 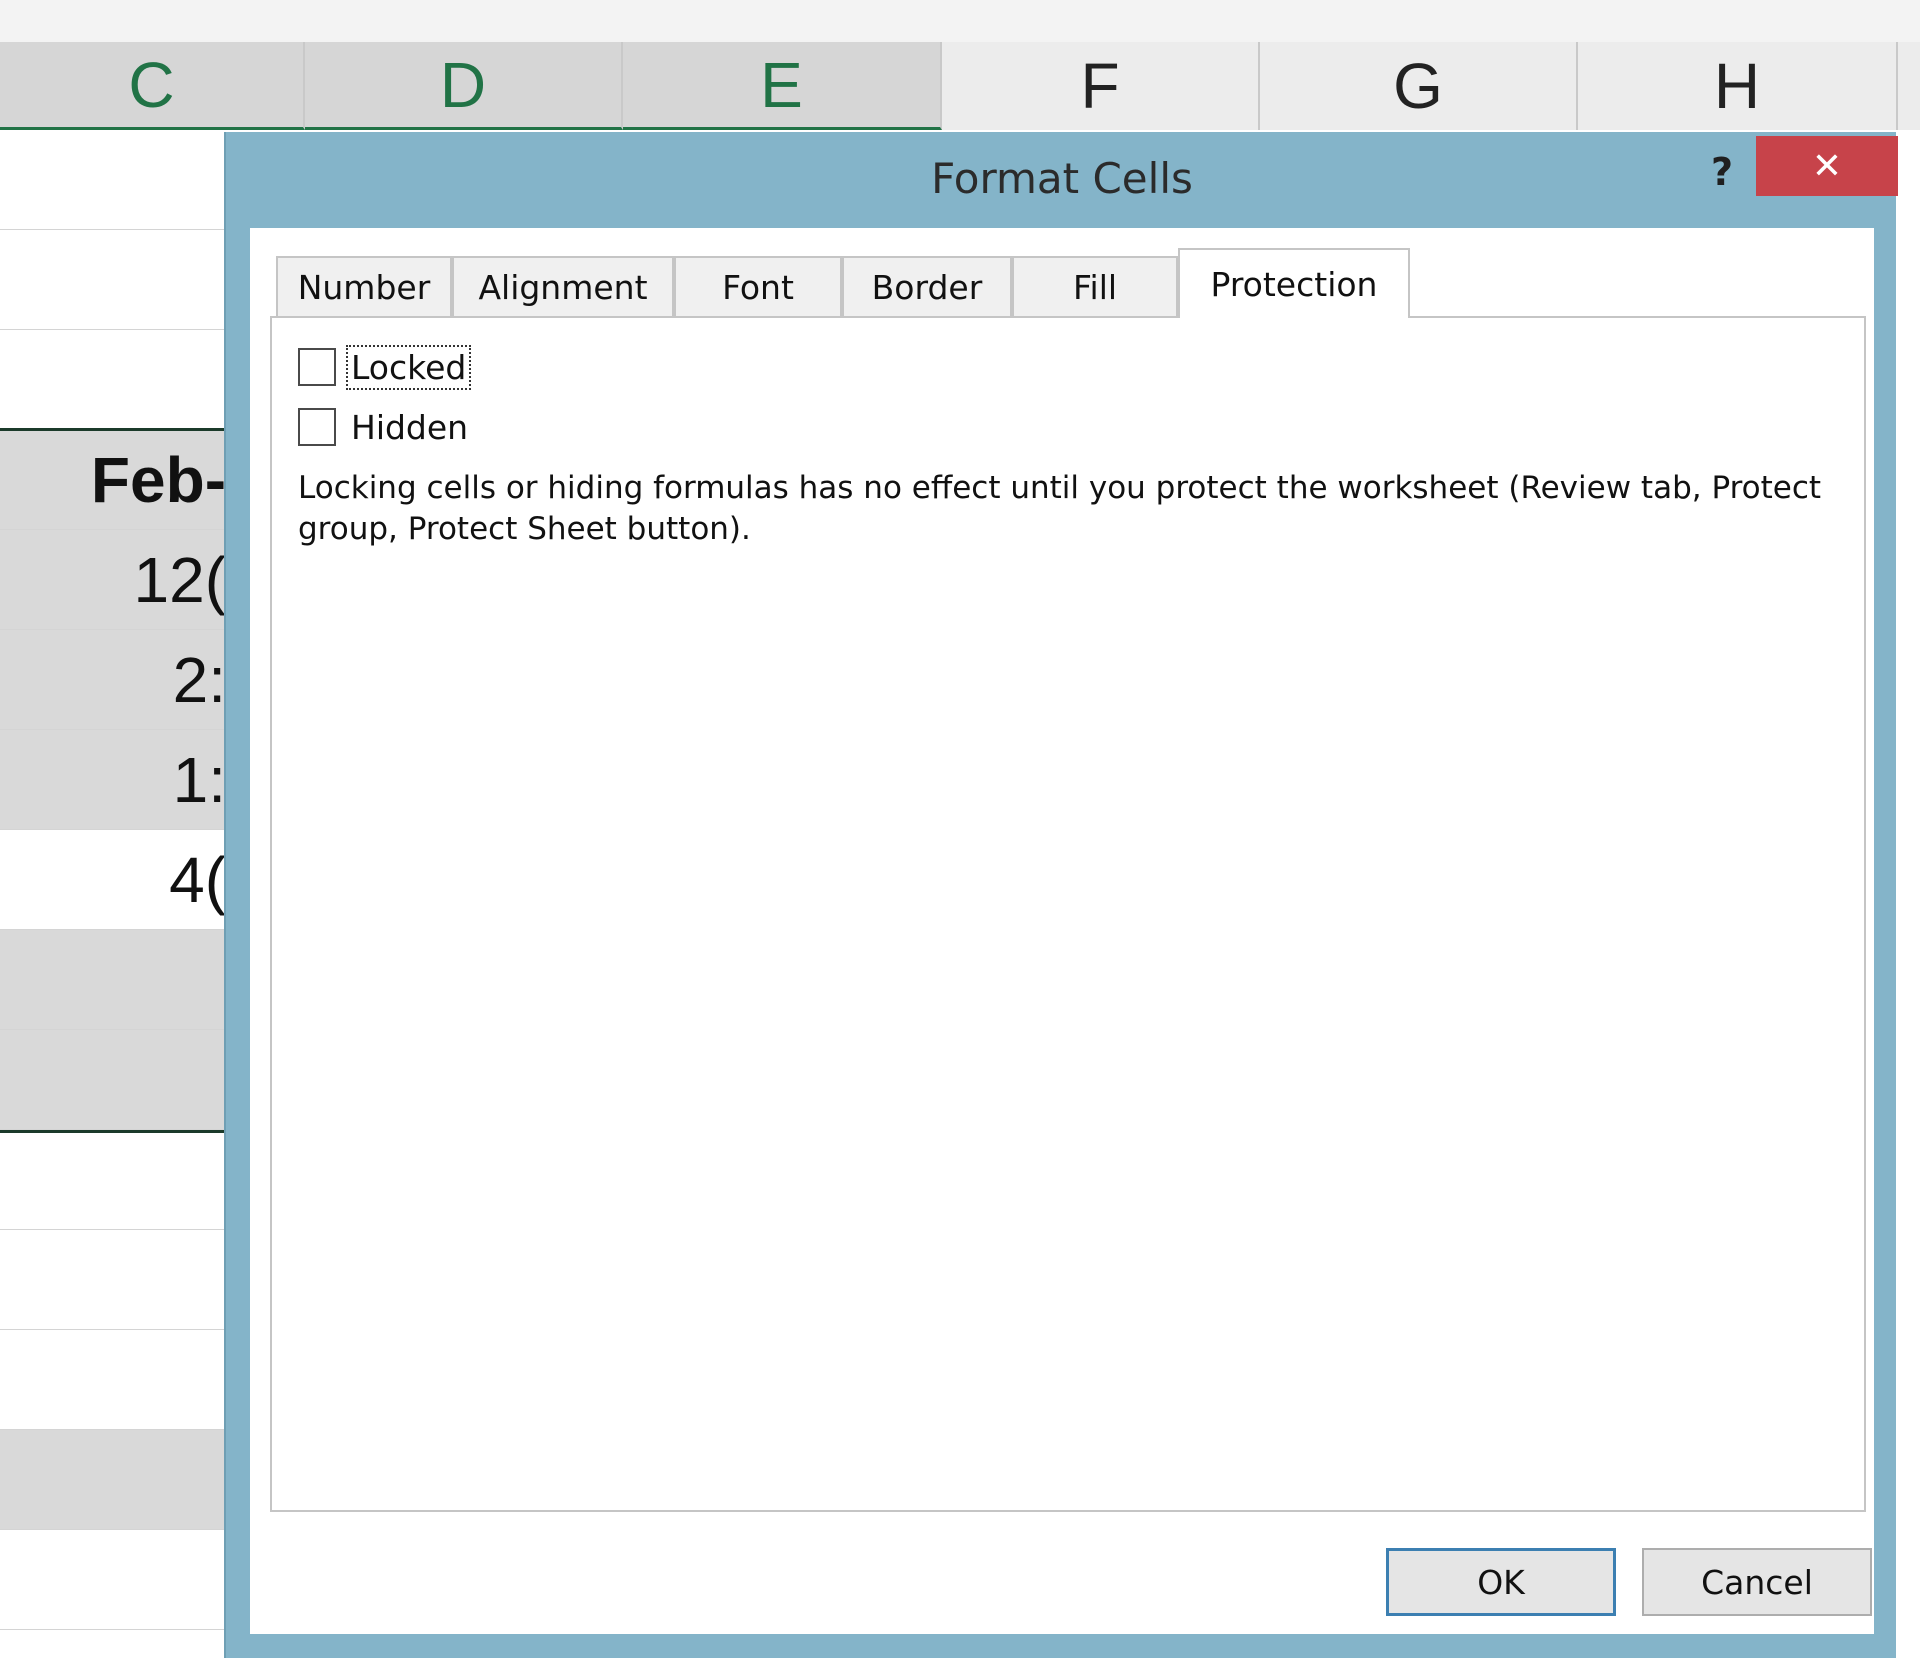 I want to click on column-header-e: E, so click(x=782, y=86).